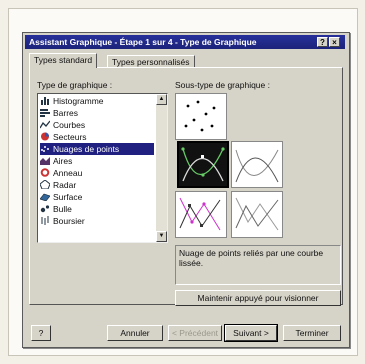 Image resolution: width=365 pixels, height=364 pixels. I want to click on radar-chart-icon, so click(45, 184).